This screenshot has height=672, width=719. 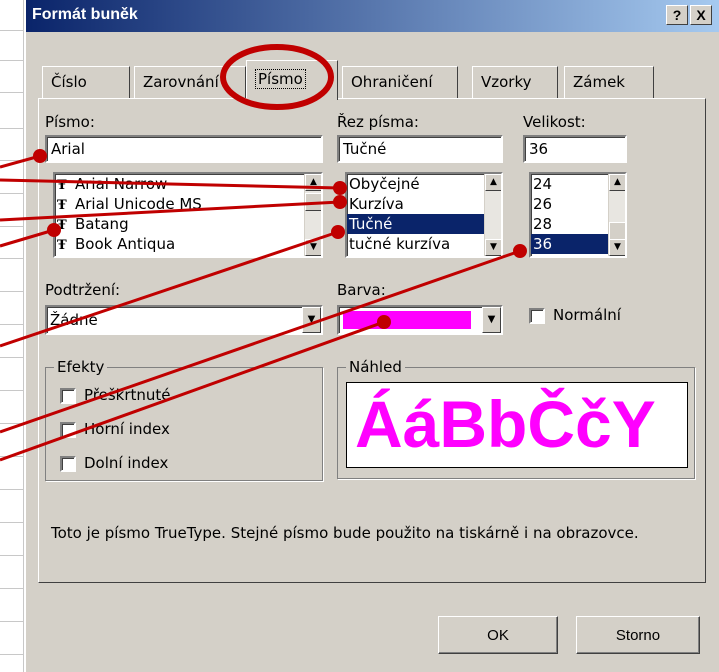 What do you see at coordinates (184, 149) in the screenshot?
I see `font-name-input: Arial` at bounding box center [184, 149].